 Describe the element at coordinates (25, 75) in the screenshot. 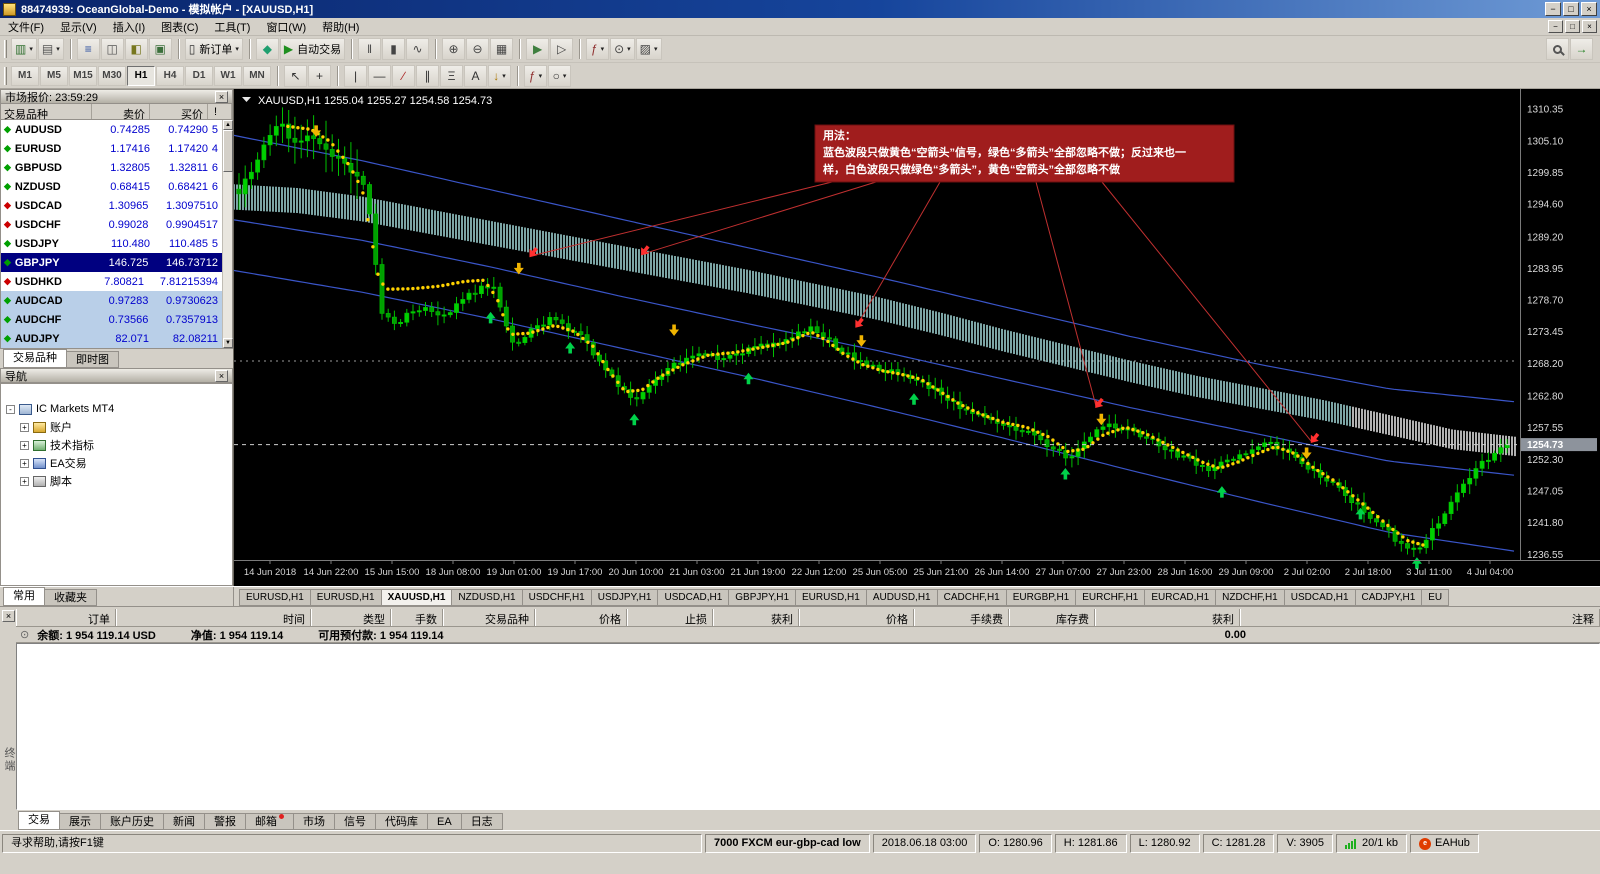

I see `timeframe-m1: M1` at that location.